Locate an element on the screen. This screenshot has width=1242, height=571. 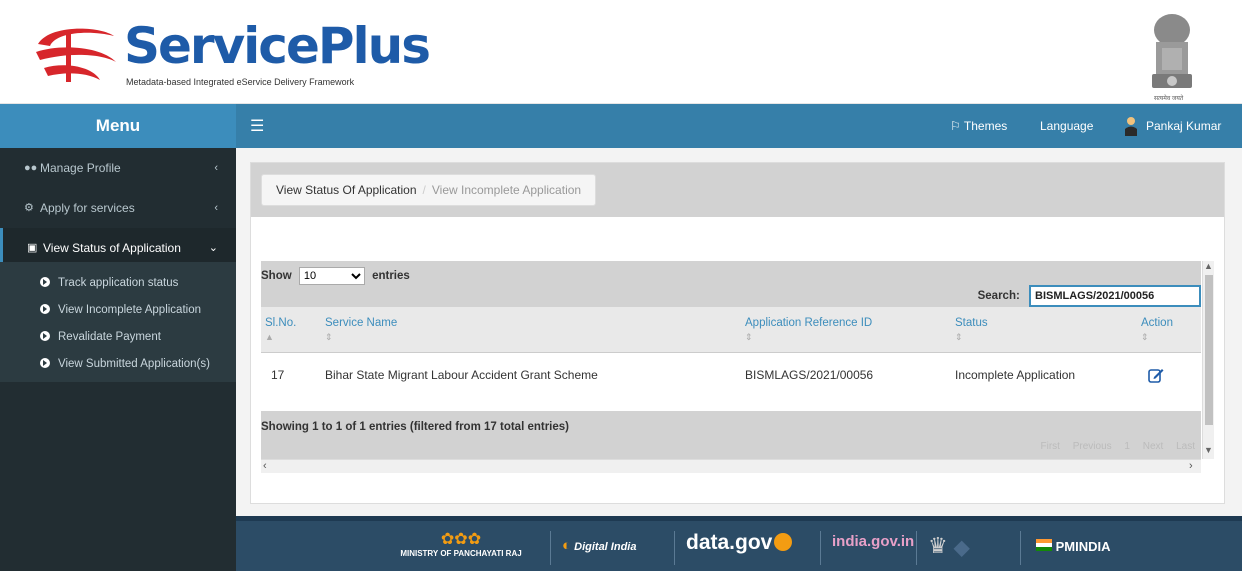
column-header-action: Action ⇕ is located at coordinates (1157, 330).